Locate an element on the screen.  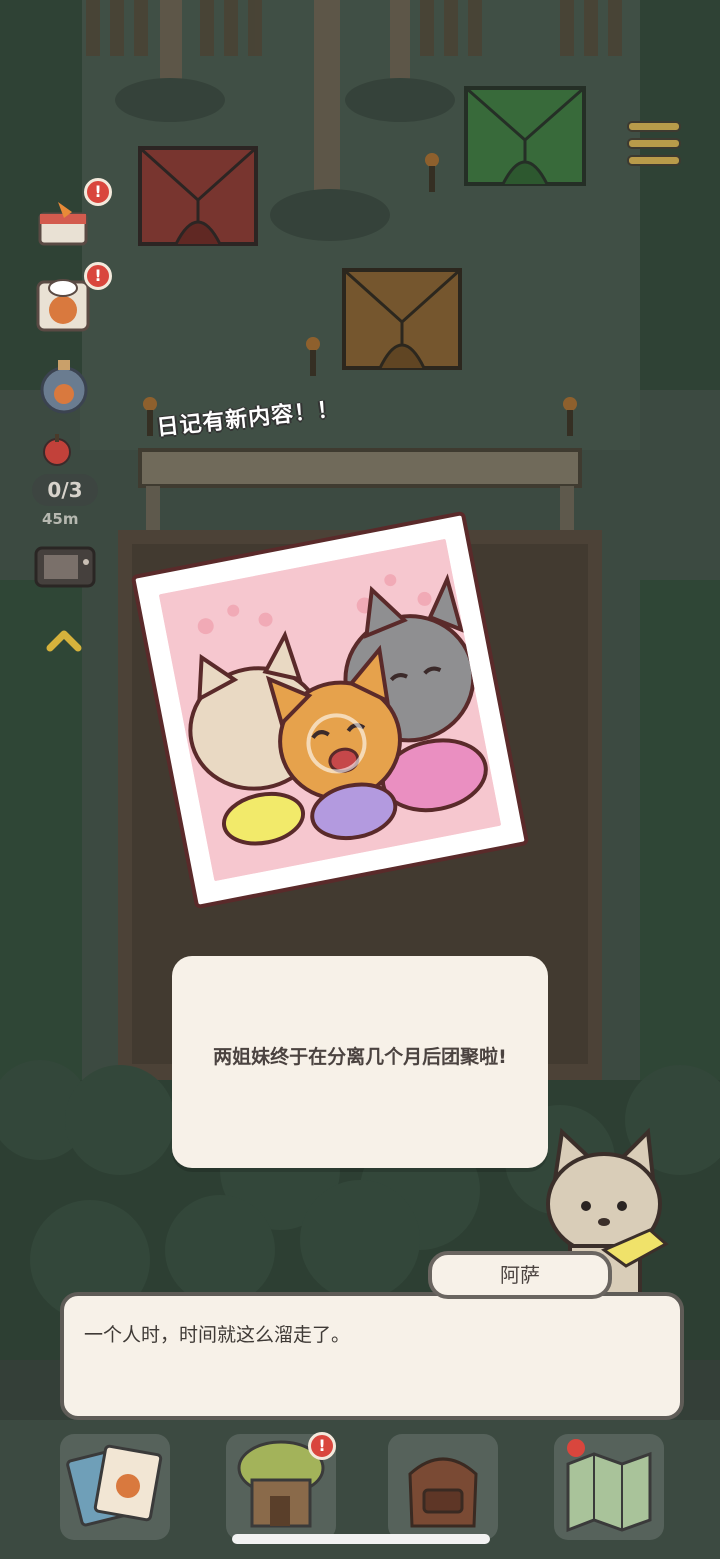
diary-photo-card is located at coordinates (330, 710).